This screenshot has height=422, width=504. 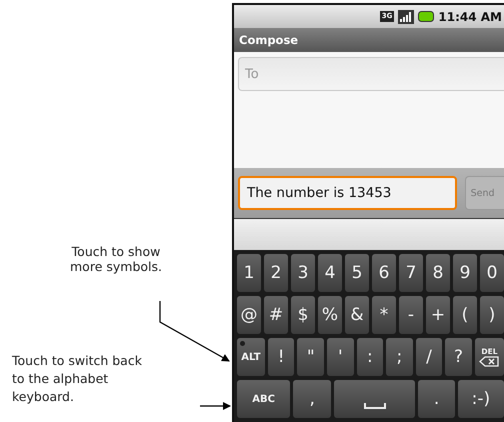 I want to click on annotation-text: Touch to switch back to the alphabet keyboard., so click(x=77, y=379).